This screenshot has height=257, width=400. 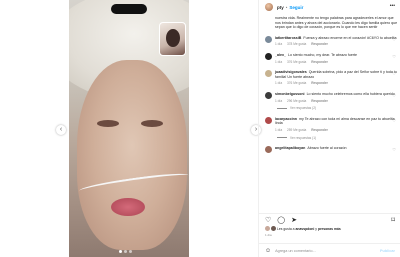 What do you see at coordinates (128, 207) in the screenshot?
I see `video-lips` at bounding box center [128, 207].